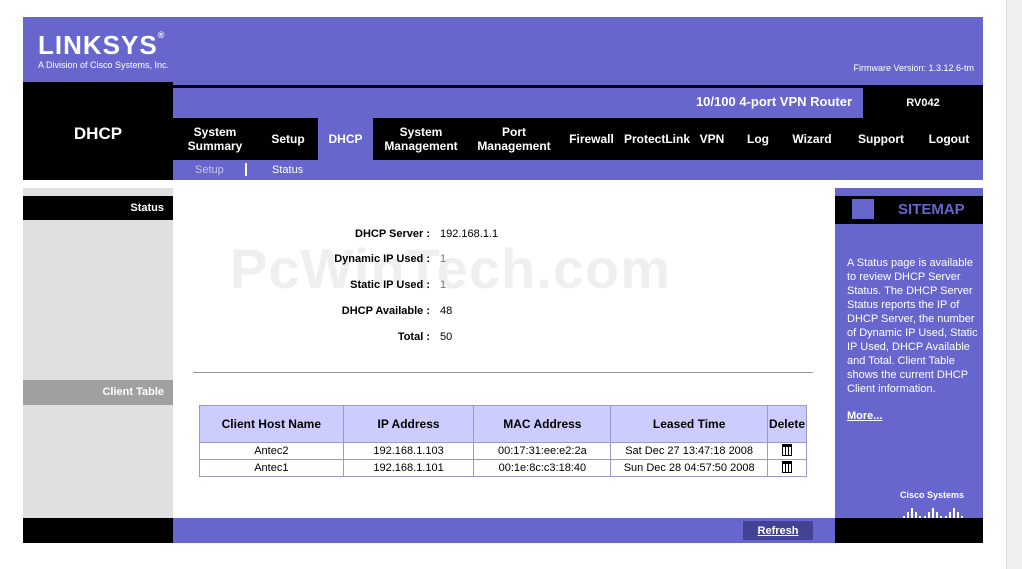 The width and height of the screenshot is (1022, 569). What do you see at coordinates (949, 139) in the screenshot?
I see `nav-logout: Logout` at bounding box center [949, 139].